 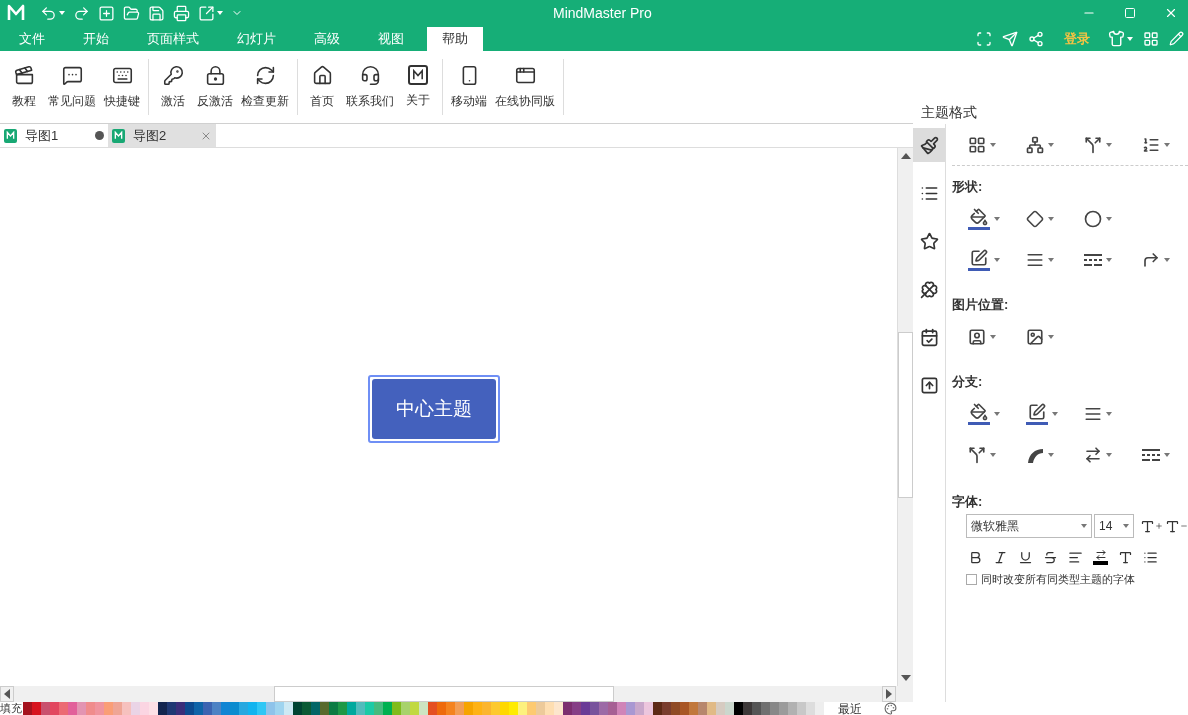 I want to click on ribbon-button: 快捷键, so click(x=122, y=87).